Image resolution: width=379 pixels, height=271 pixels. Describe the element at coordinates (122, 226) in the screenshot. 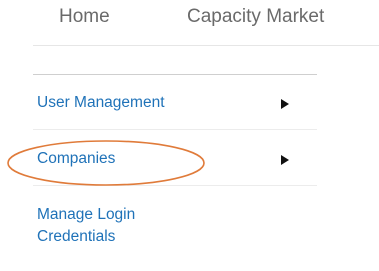

I see `submenu-item-label: Manage Login Credentials` at that location.